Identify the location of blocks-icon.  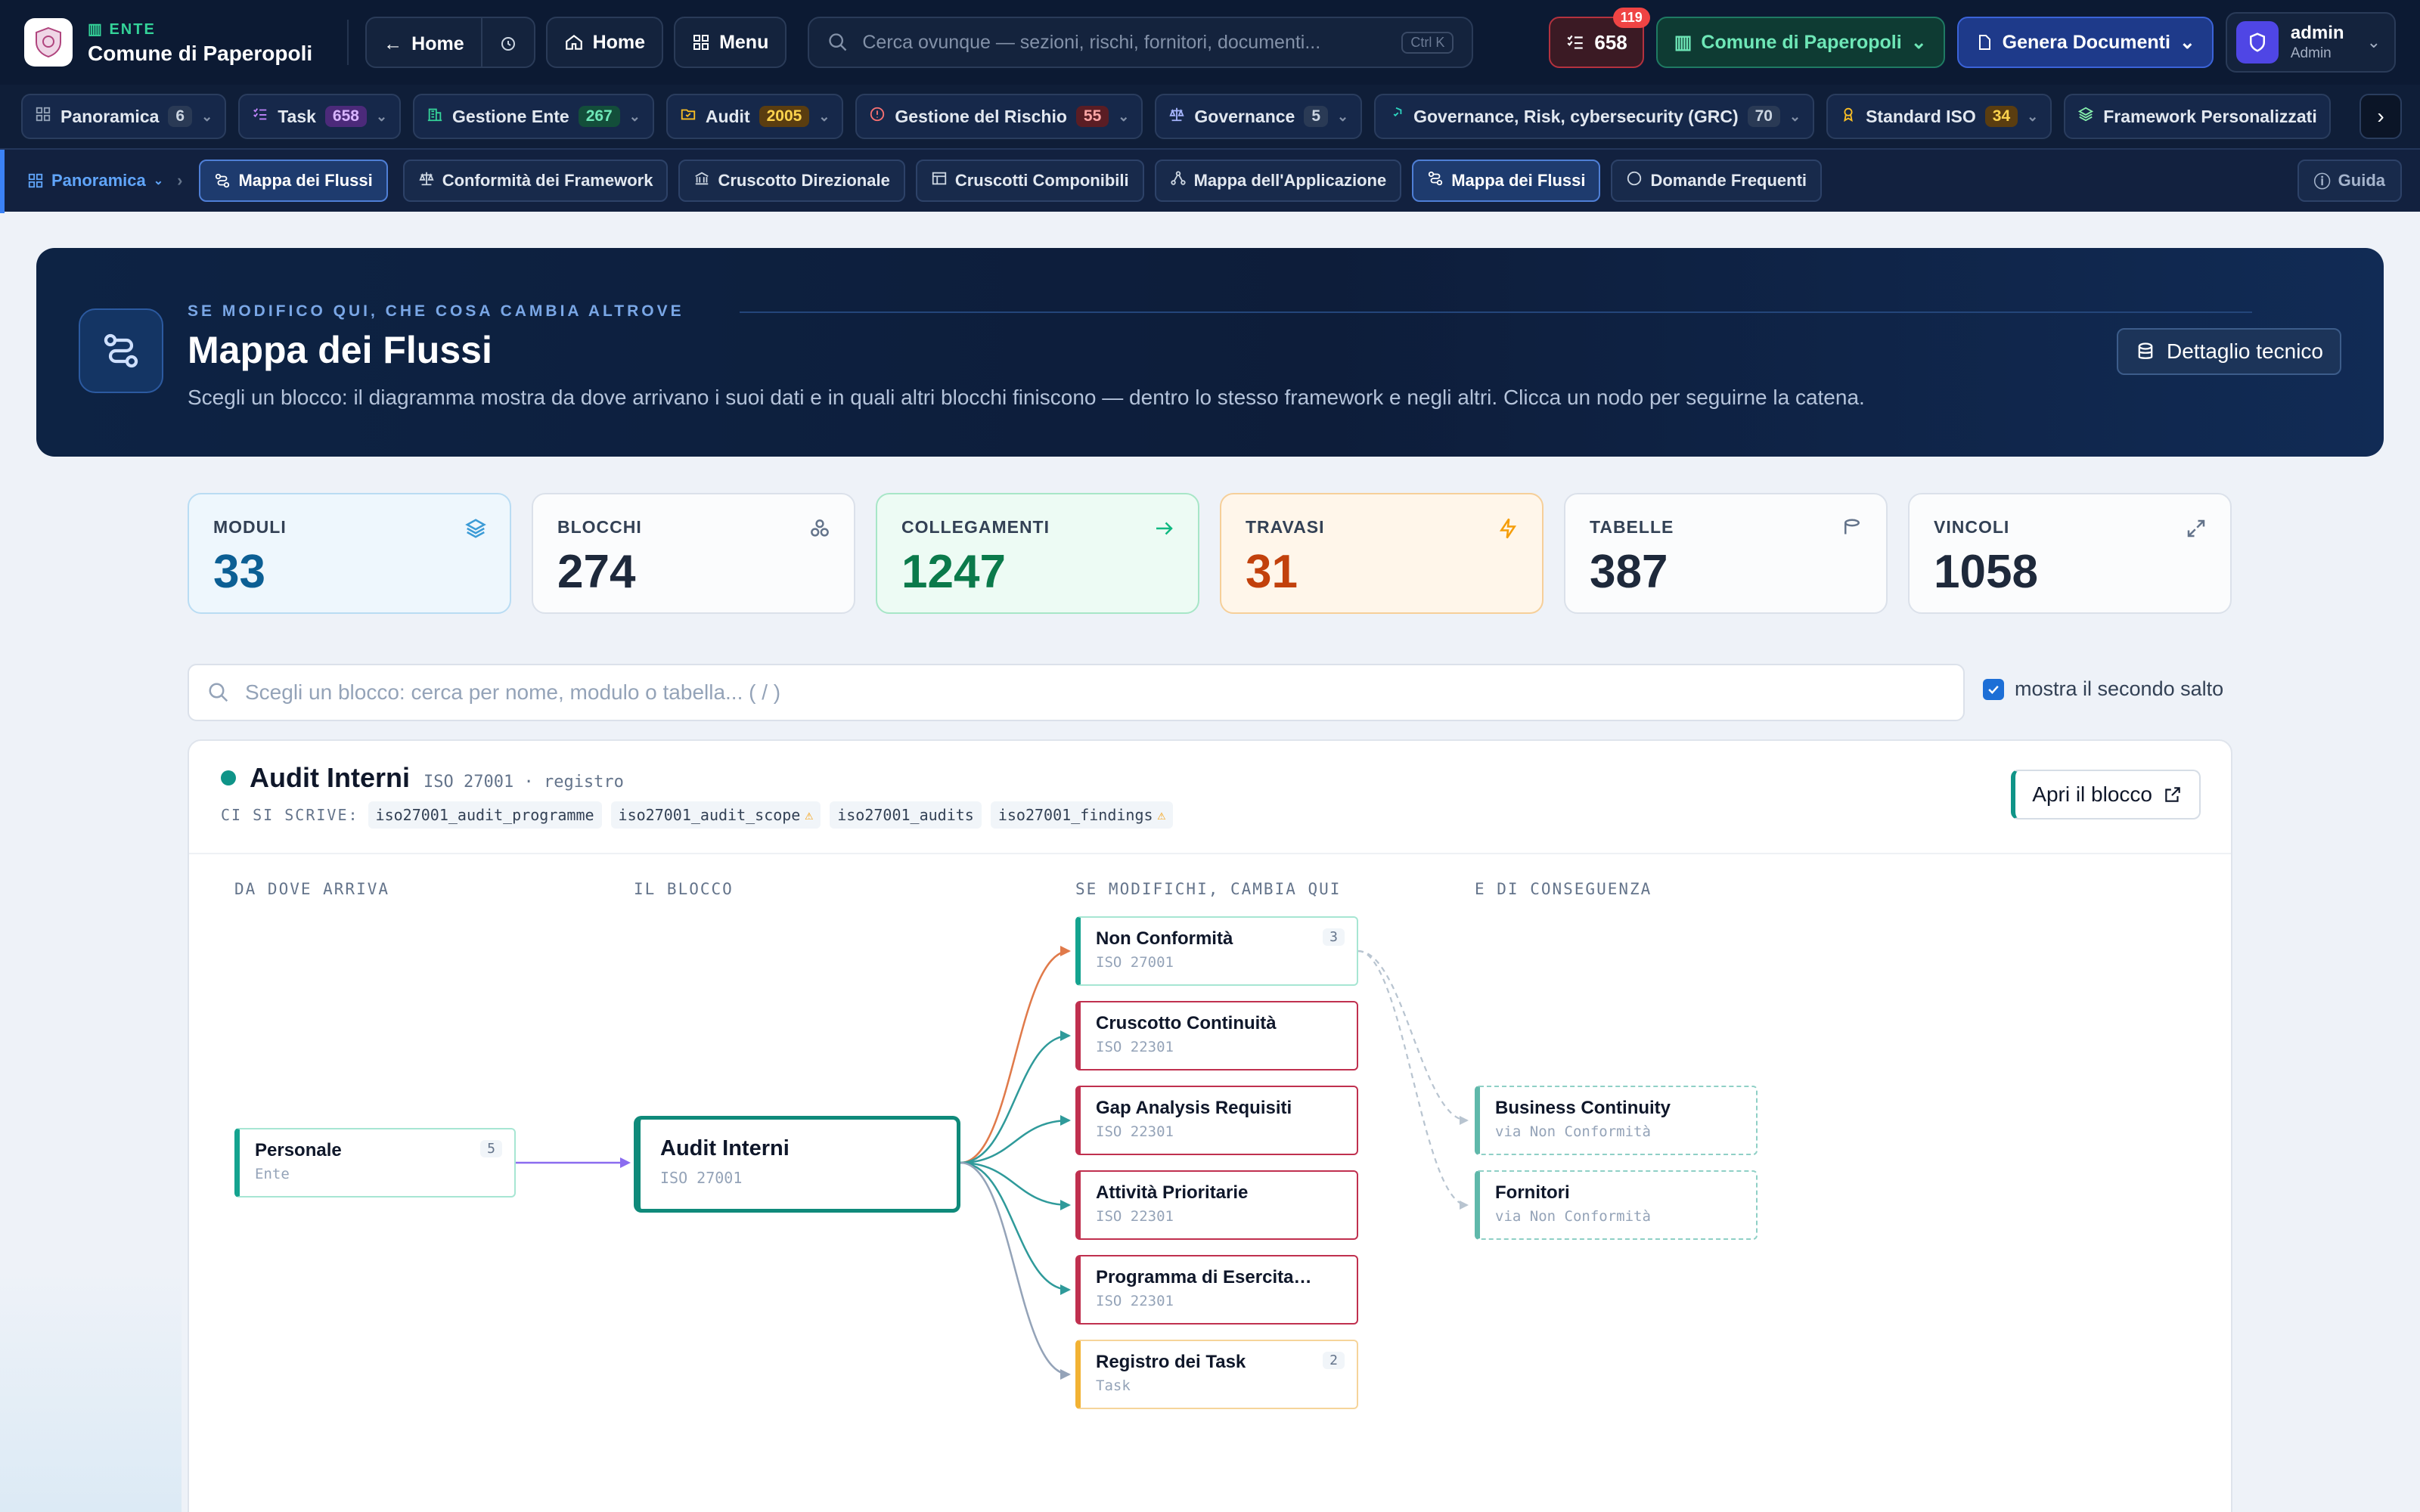
(819, 530).